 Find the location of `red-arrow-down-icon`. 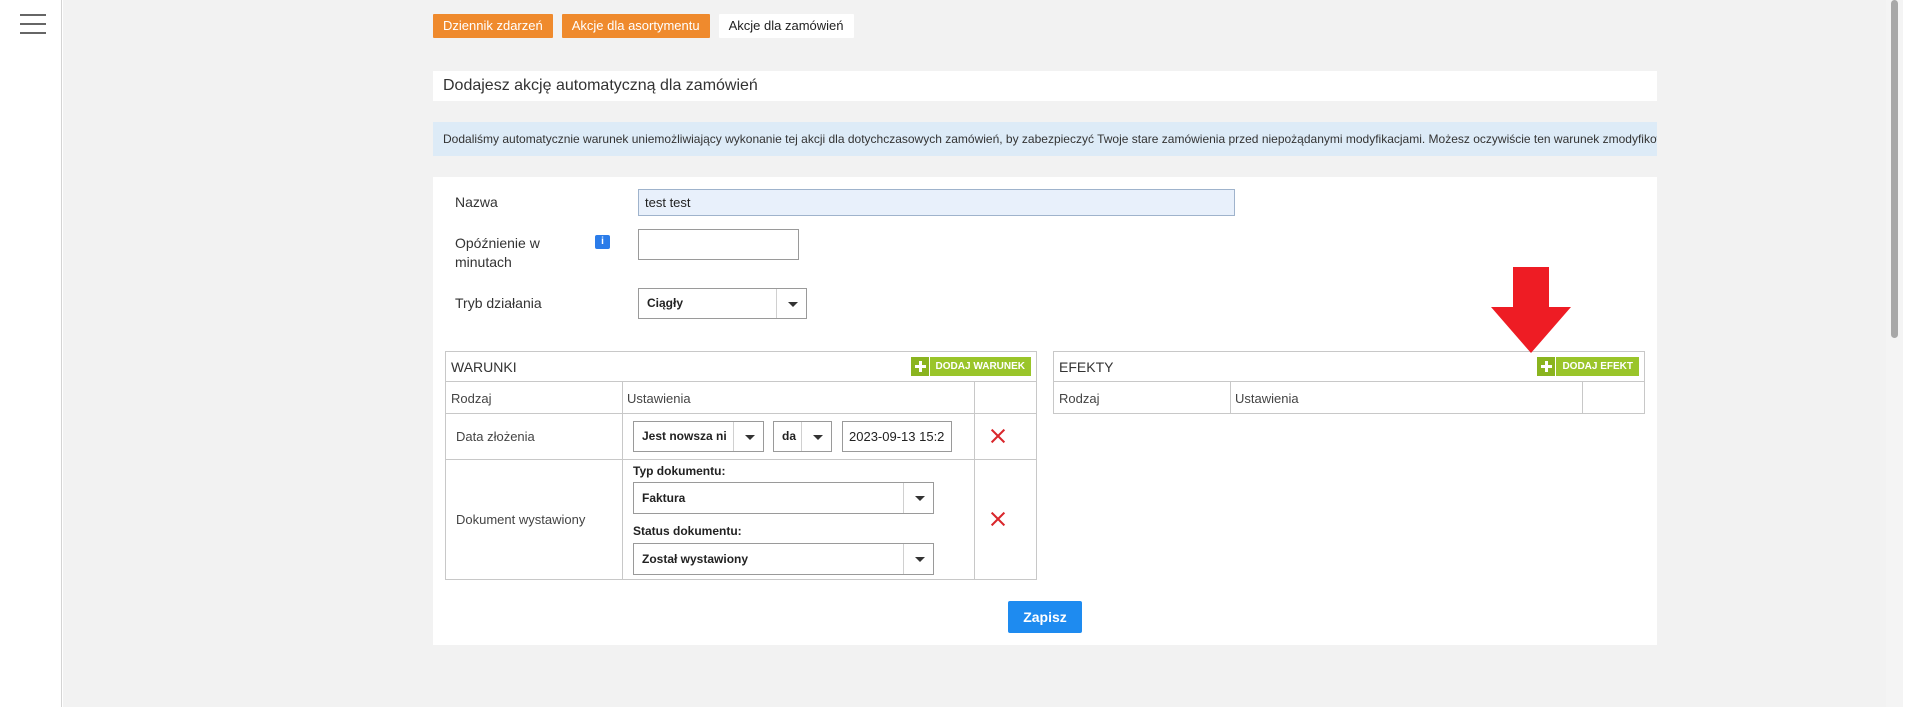

red-arrow-down-icon is located at coordinates (1531, 310).